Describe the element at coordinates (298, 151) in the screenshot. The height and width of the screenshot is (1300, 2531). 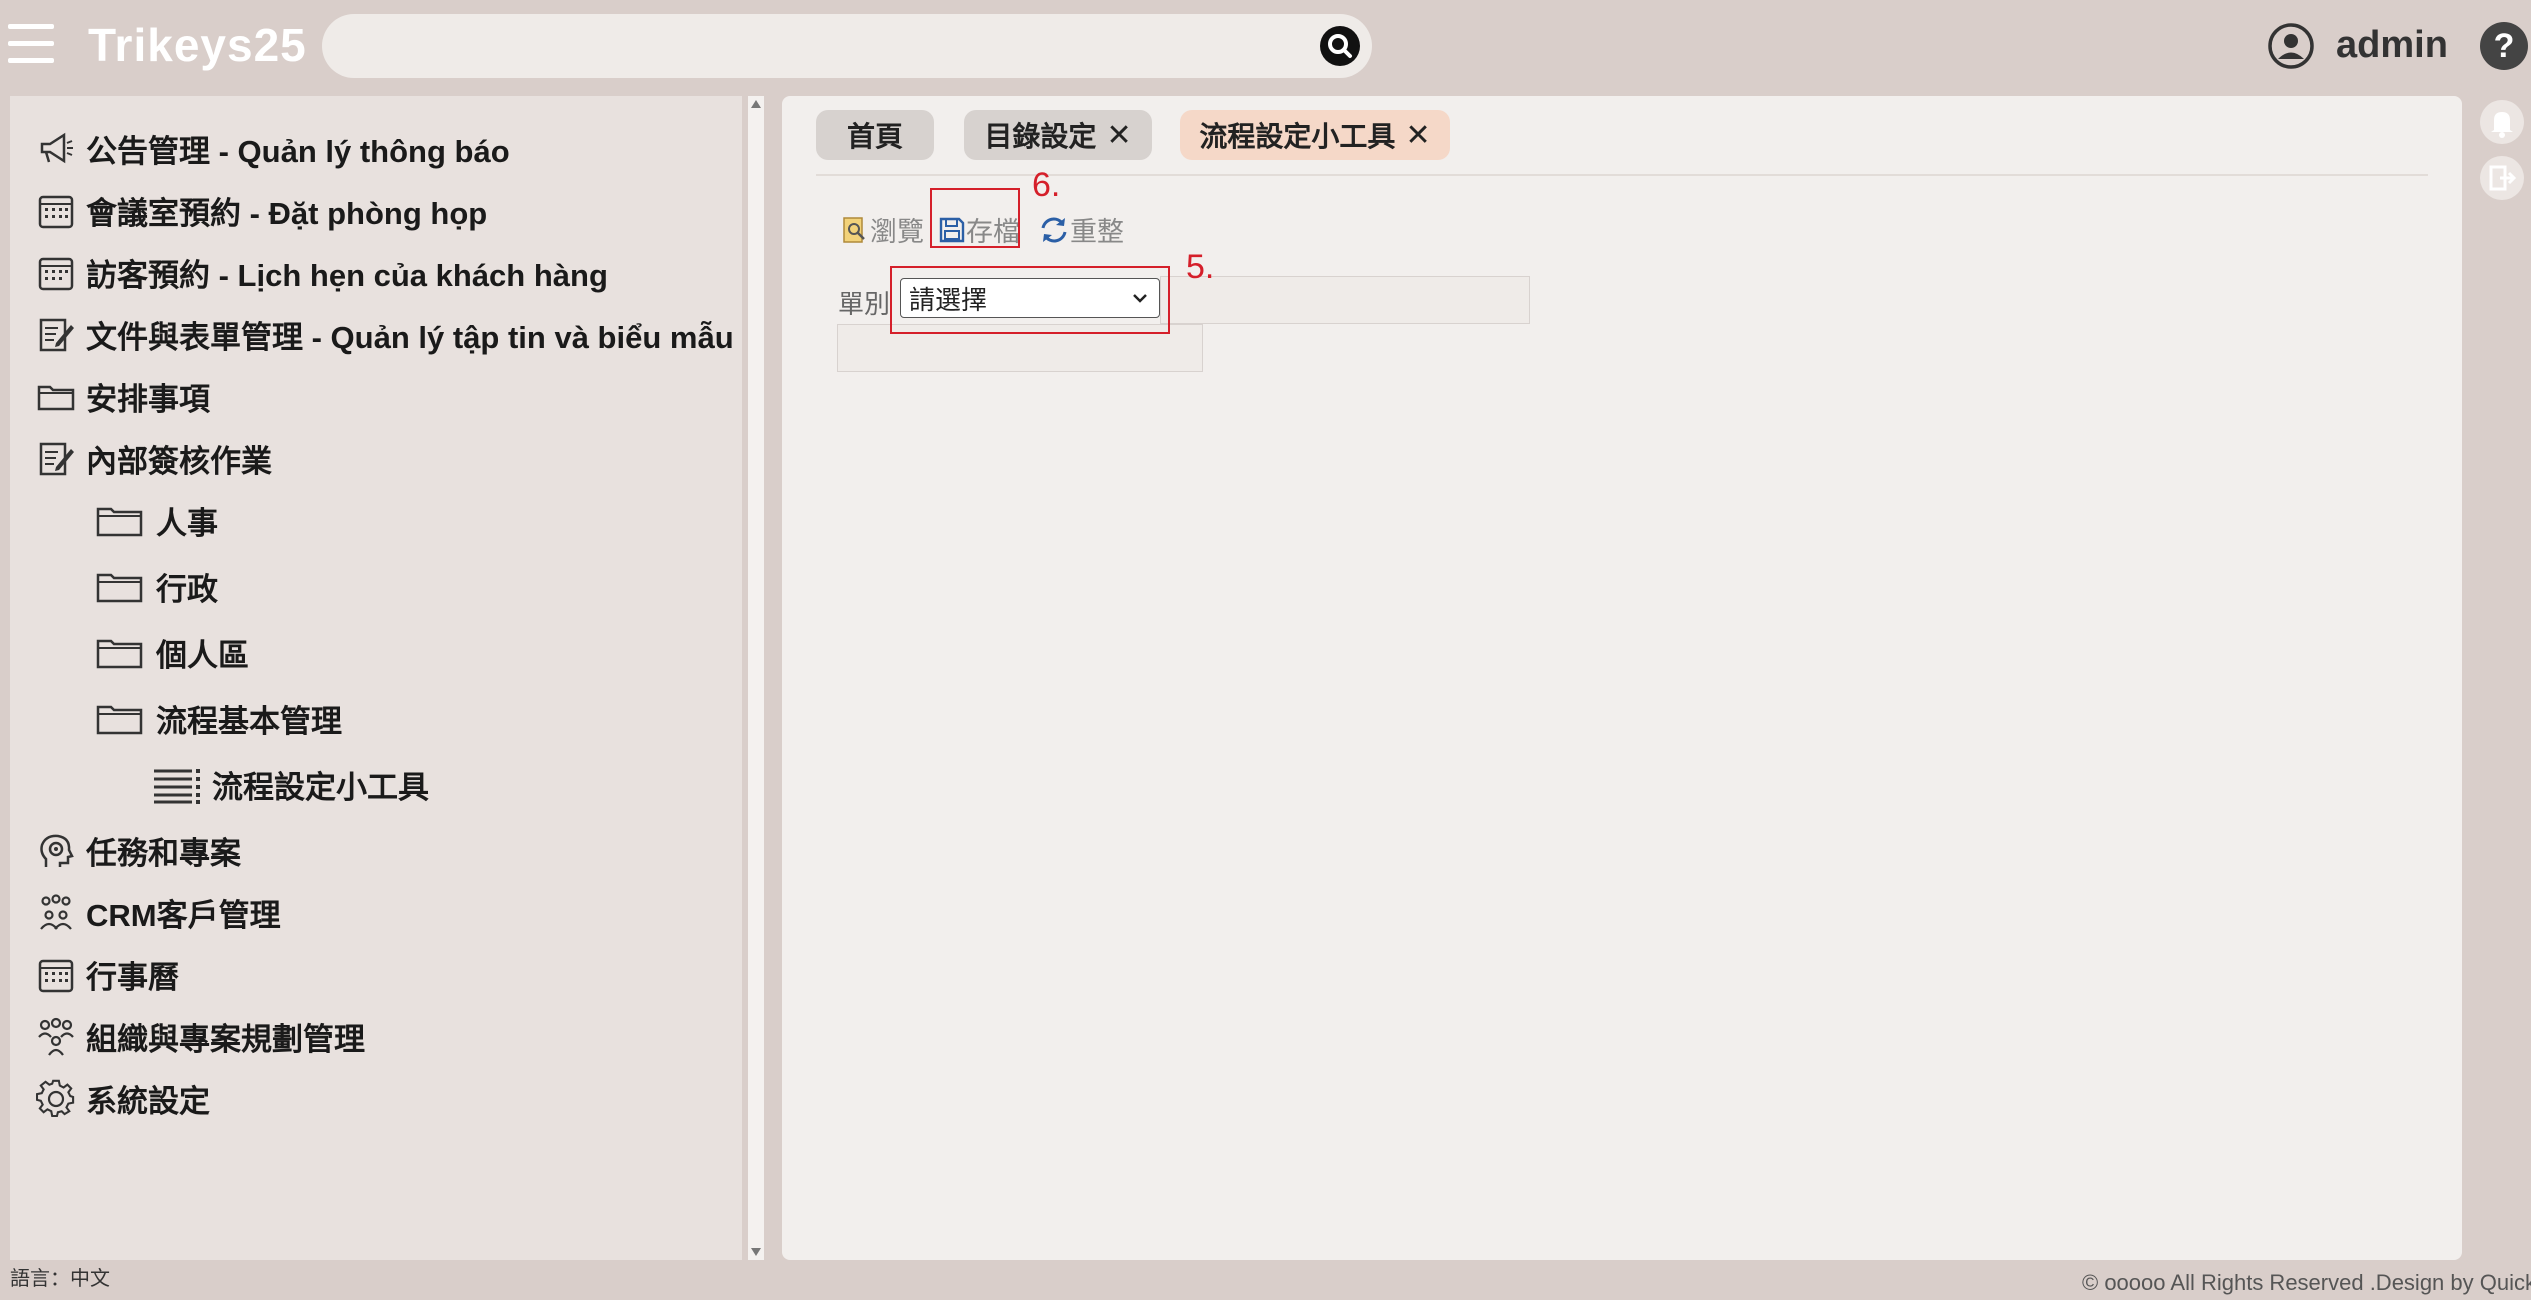
I see `sidebar-item-label: 公告管理 - Quản lý thông báo` at that location.